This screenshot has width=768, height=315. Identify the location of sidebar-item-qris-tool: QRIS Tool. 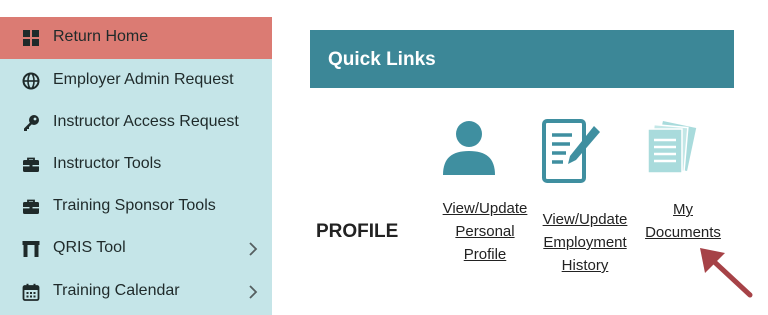
(136, 249).